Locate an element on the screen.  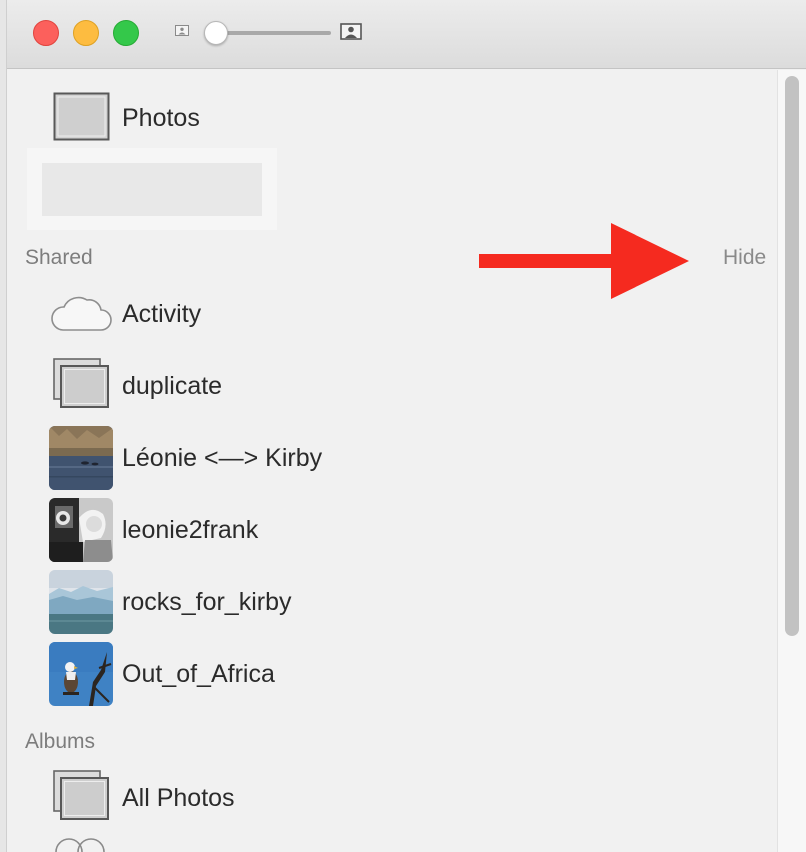
arrow-shaft is located at coordinates (547, 261).